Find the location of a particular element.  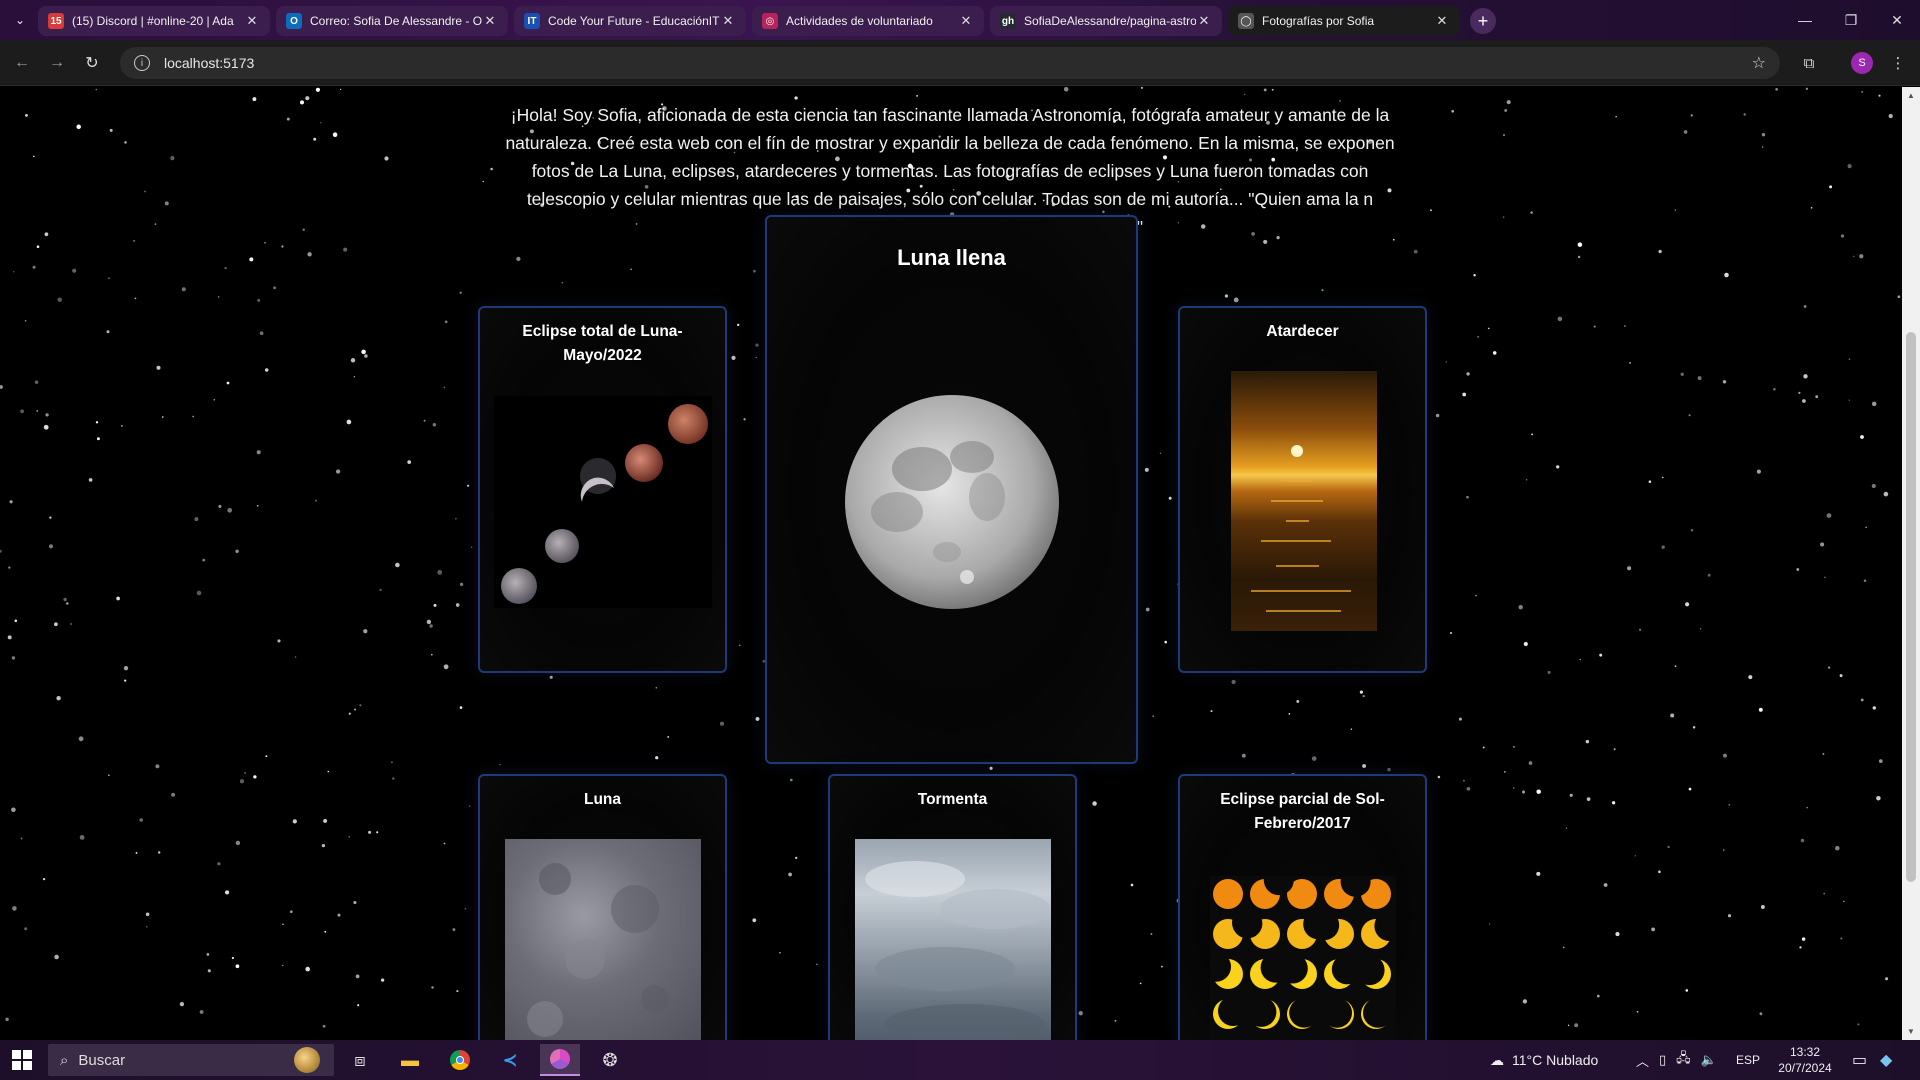

network-icon: 🖧 is located at coordinates (1683, 1060).